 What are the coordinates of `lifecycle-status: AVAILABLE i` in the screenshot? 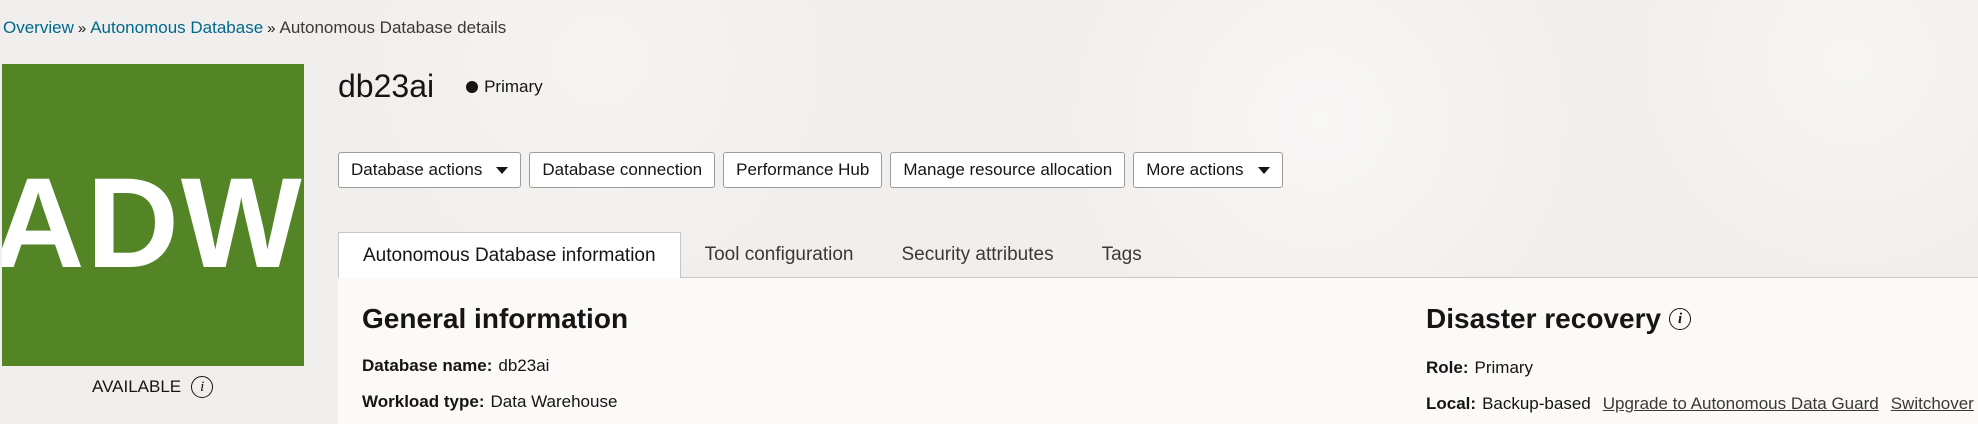 It's located at (153, 387).